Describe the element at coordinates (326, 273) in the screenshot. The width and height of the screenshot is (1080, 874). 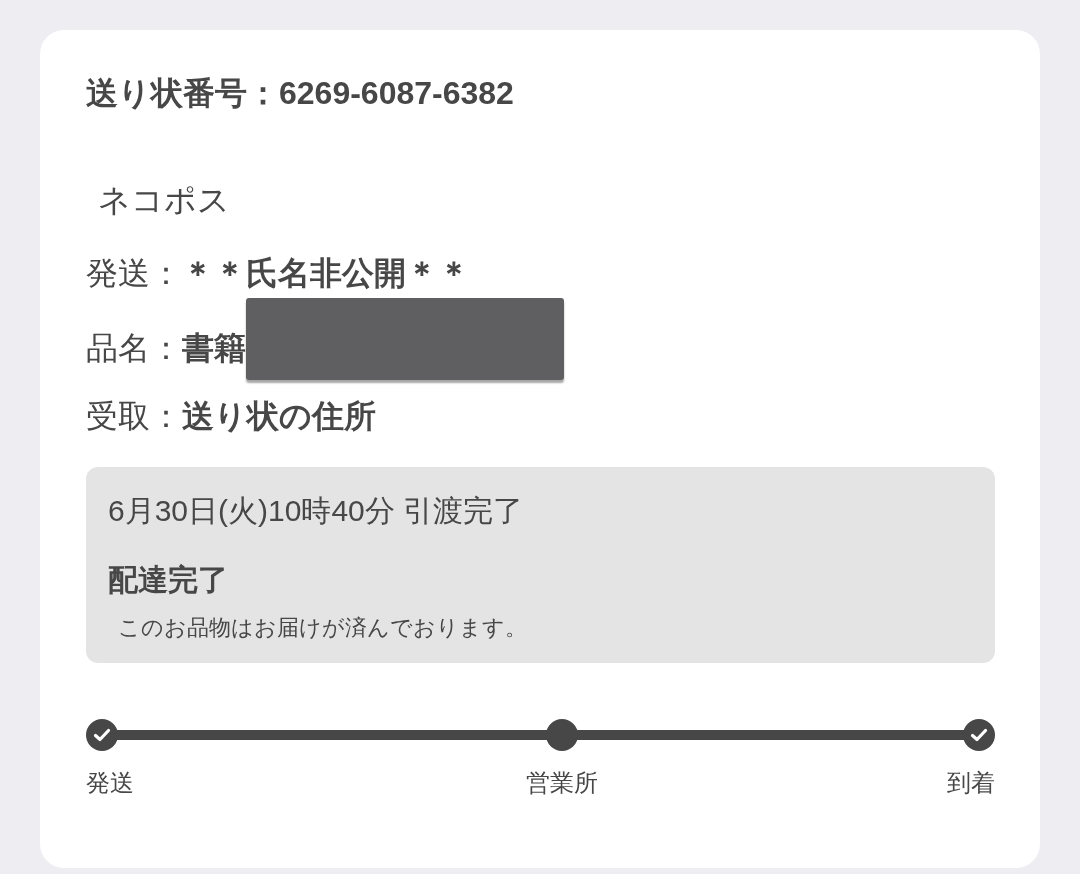
I see `detail-value: ＊＊氏名非公開＊＊` at that location.